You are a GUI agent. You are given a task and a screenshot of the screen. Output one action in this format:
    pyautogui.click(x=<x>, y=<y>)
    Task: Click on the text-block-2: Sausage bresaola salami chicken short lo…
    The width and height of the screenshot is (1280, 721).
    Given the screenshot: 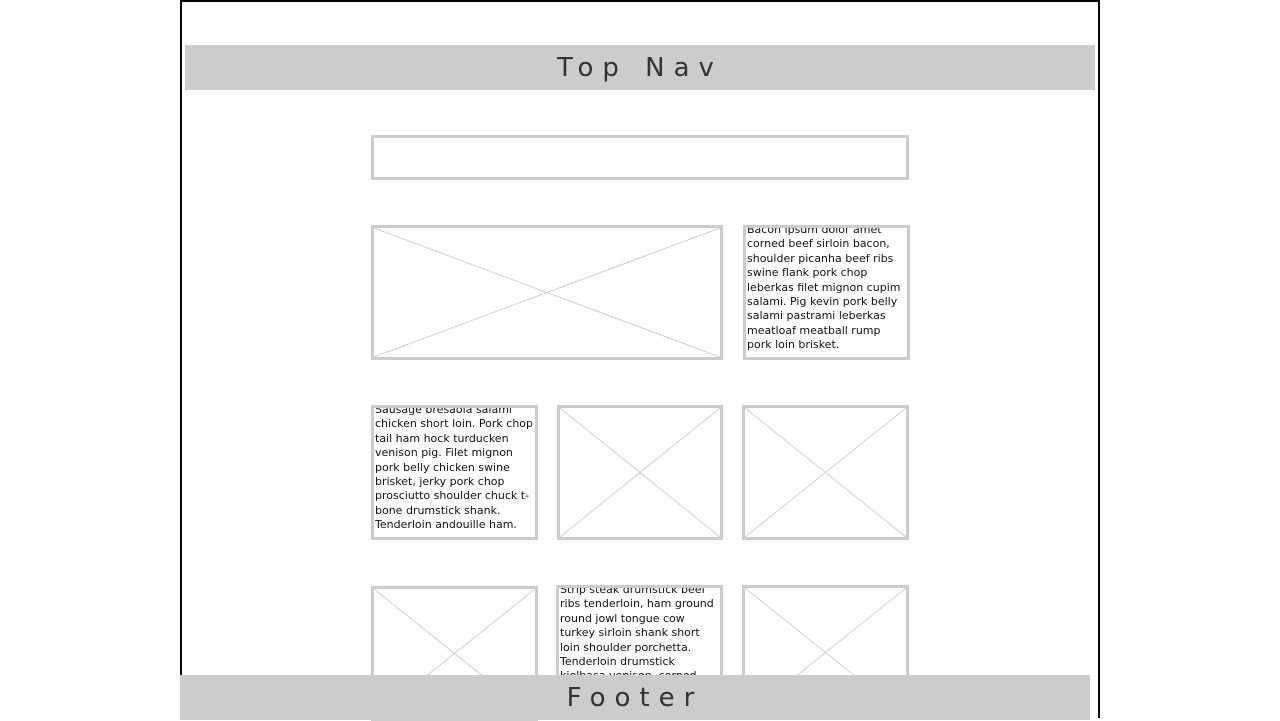 What is the action you would take?
    pyautogui.click(x=454, y=472)
    